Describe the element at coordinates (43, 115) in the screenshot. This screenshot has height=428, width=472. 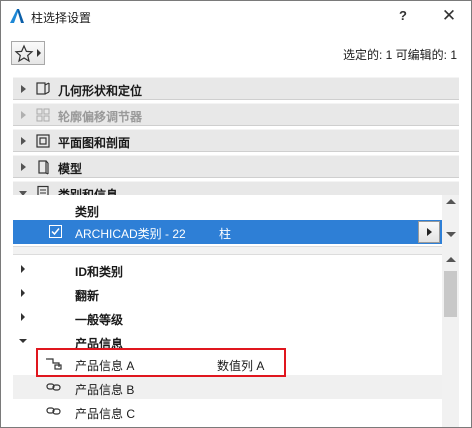
I see `profile-offset-icon` at that location.